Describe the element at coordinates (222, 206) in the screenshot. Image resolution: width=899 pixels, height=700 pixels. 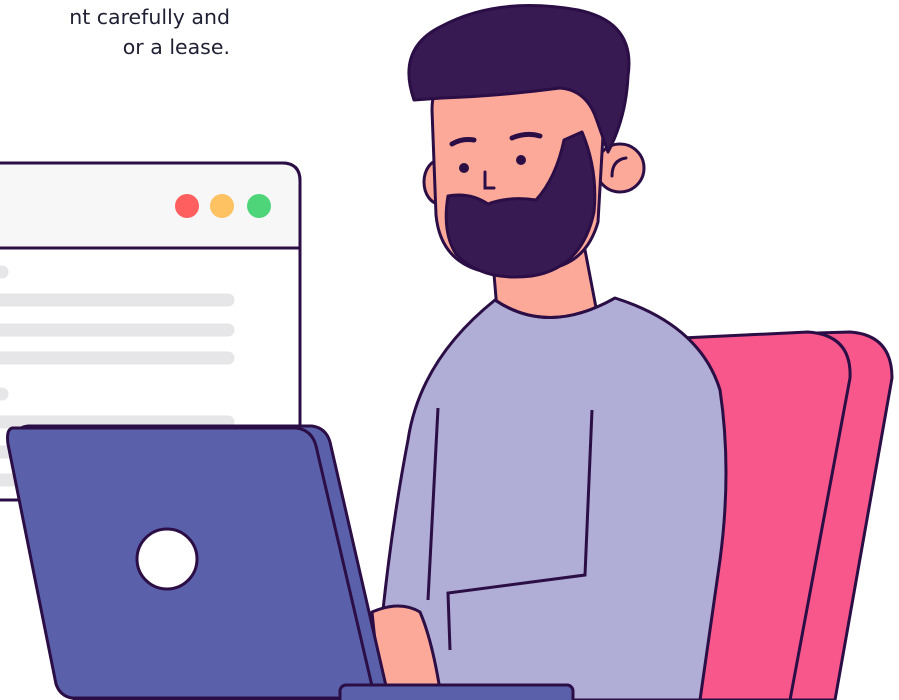
I see `window-minimize-dot` at that location.